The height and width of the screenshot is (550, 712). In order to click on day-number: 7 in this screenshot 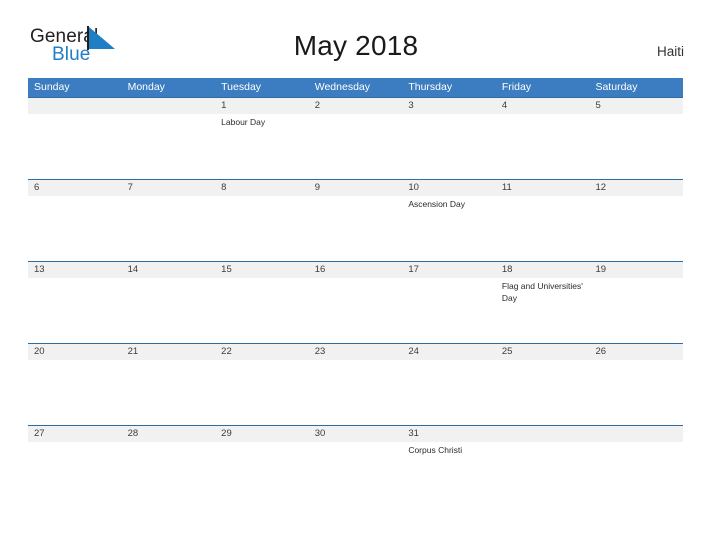, I will do `click(169, 188)`.